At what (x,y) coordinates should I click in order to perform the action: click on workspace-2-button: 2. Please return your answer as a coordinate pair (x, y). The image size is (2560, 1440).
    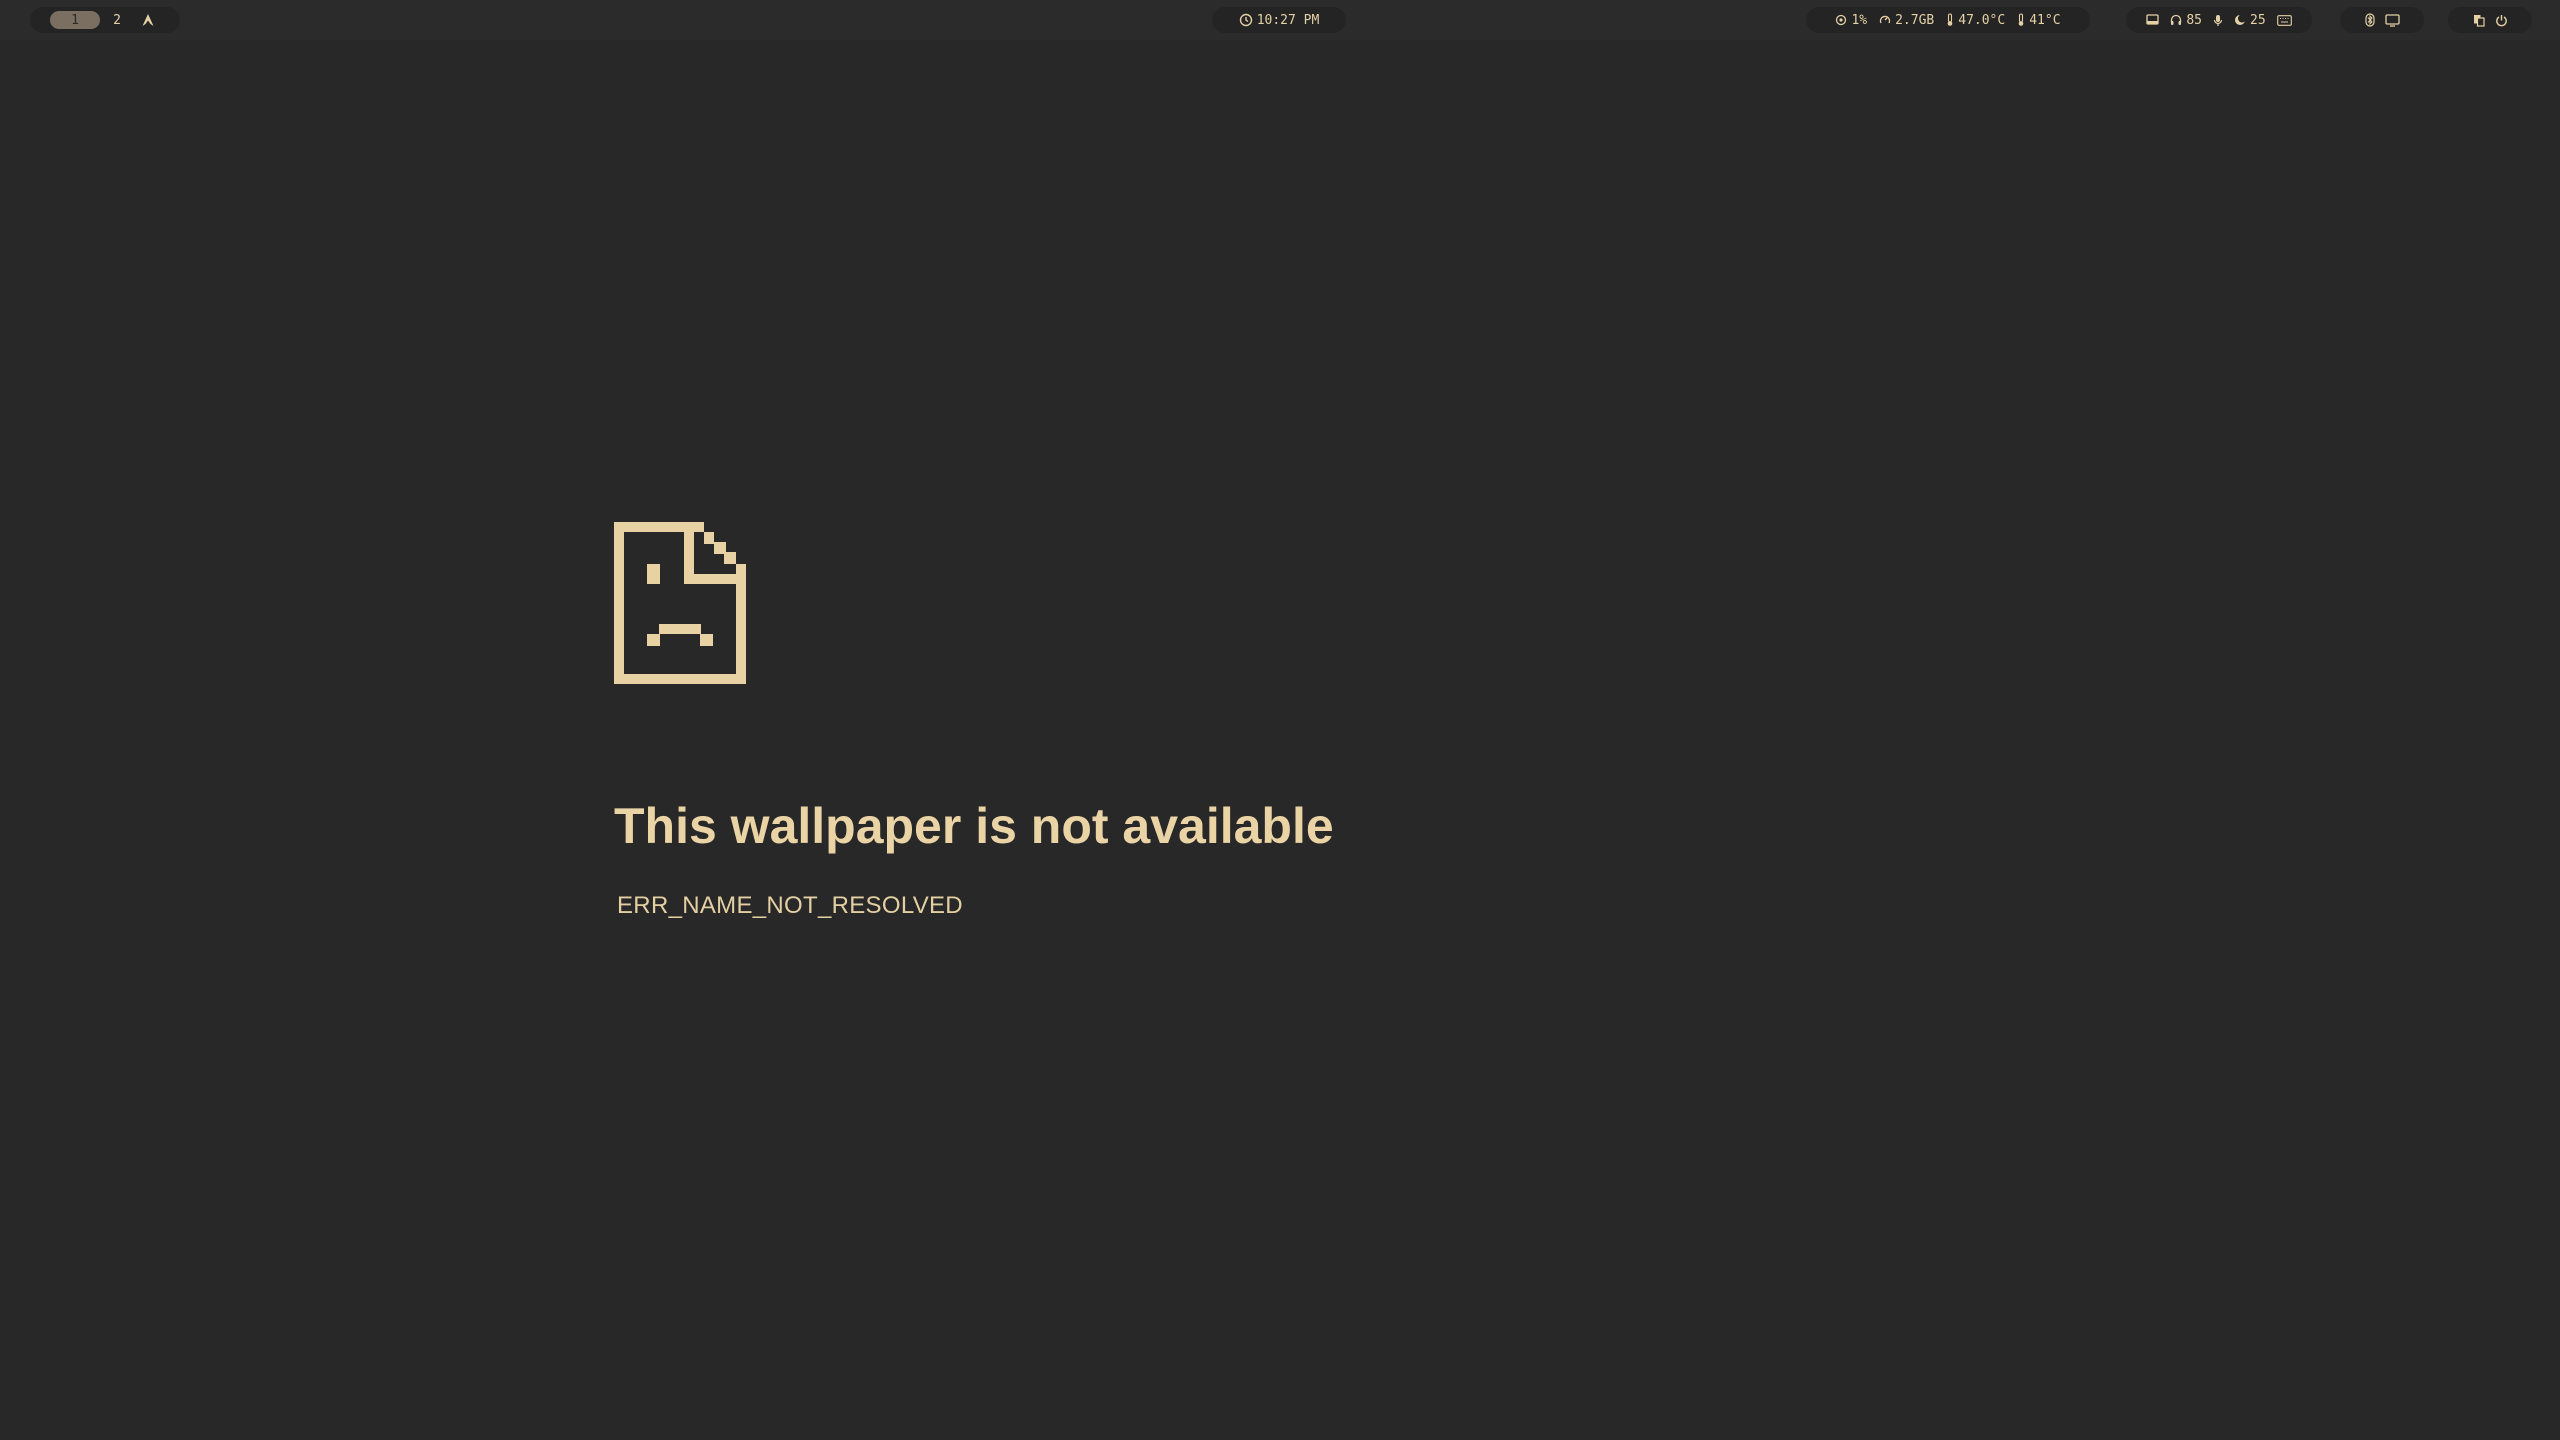
    Looking at the image, I should click on (117, 20).